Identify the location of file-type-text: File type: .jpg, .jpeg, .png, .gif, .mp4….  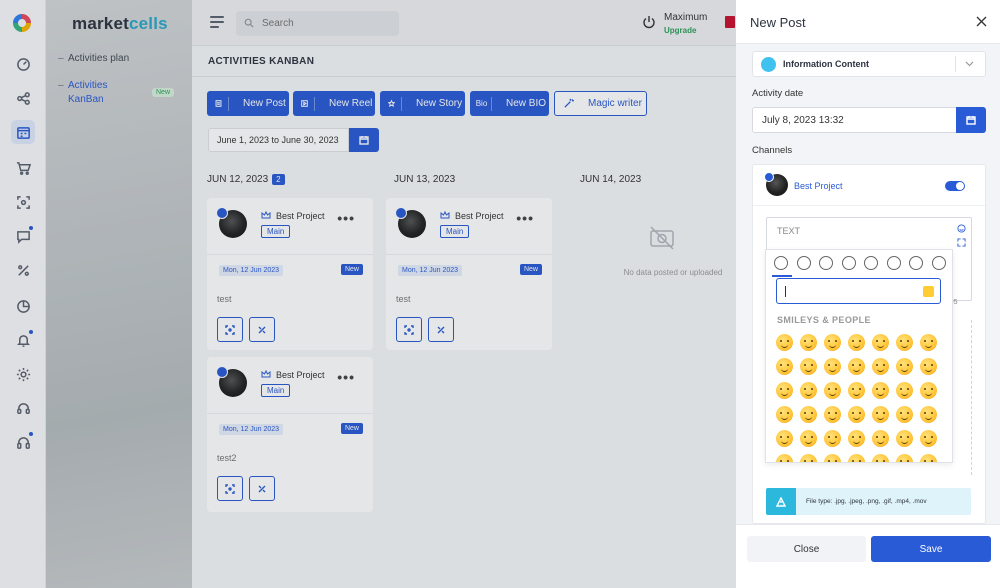
(866, 501).